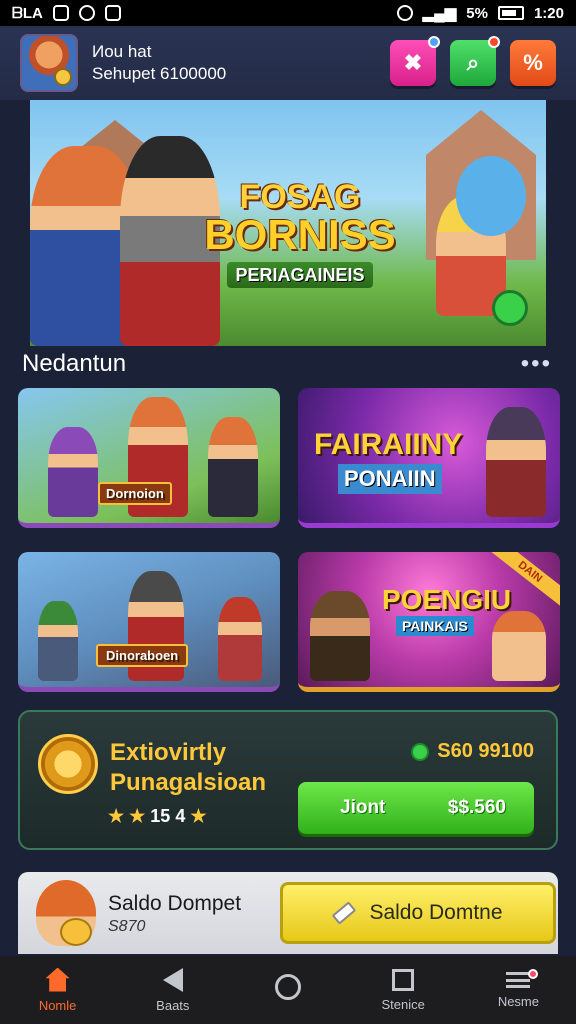 Image resolution: width=576 pixels, height=1024 pixels. What do you see at coordinates (518, 990) in the screenshot?
I see `nav-item-menu: Nesme` at bounding box center [518, 990].